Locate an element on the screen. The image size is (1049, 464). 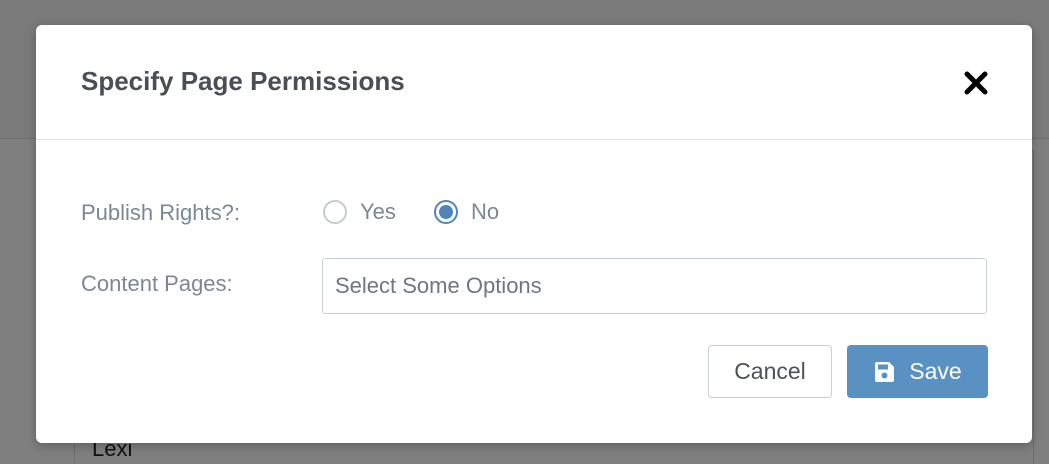
cancel-button: Cancel is located at coordinates (770, 371).